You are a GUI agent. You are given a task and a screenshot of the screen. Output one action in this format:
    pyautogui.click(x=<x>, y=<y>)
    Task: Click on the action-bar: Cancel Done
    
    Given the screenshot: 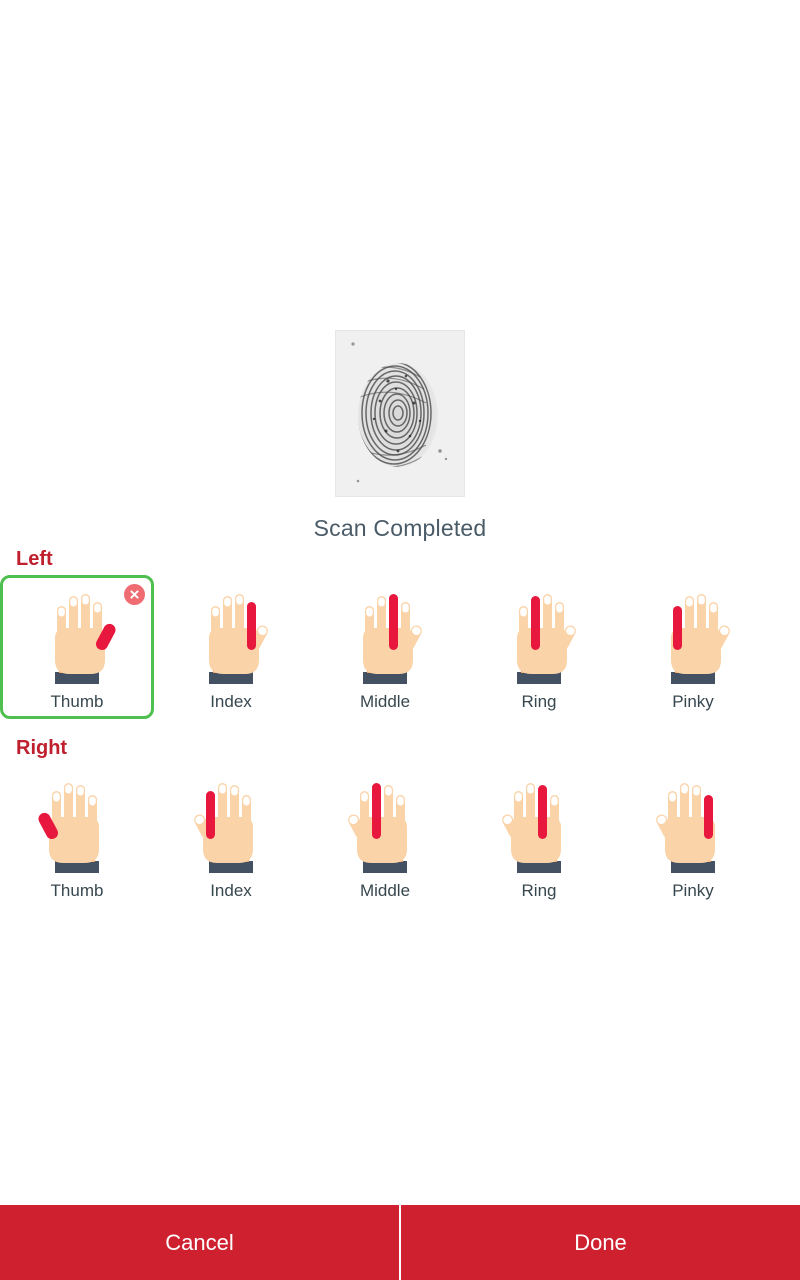 What is the action you would take?
    pyautogui.click(x=400, y=1242)
    